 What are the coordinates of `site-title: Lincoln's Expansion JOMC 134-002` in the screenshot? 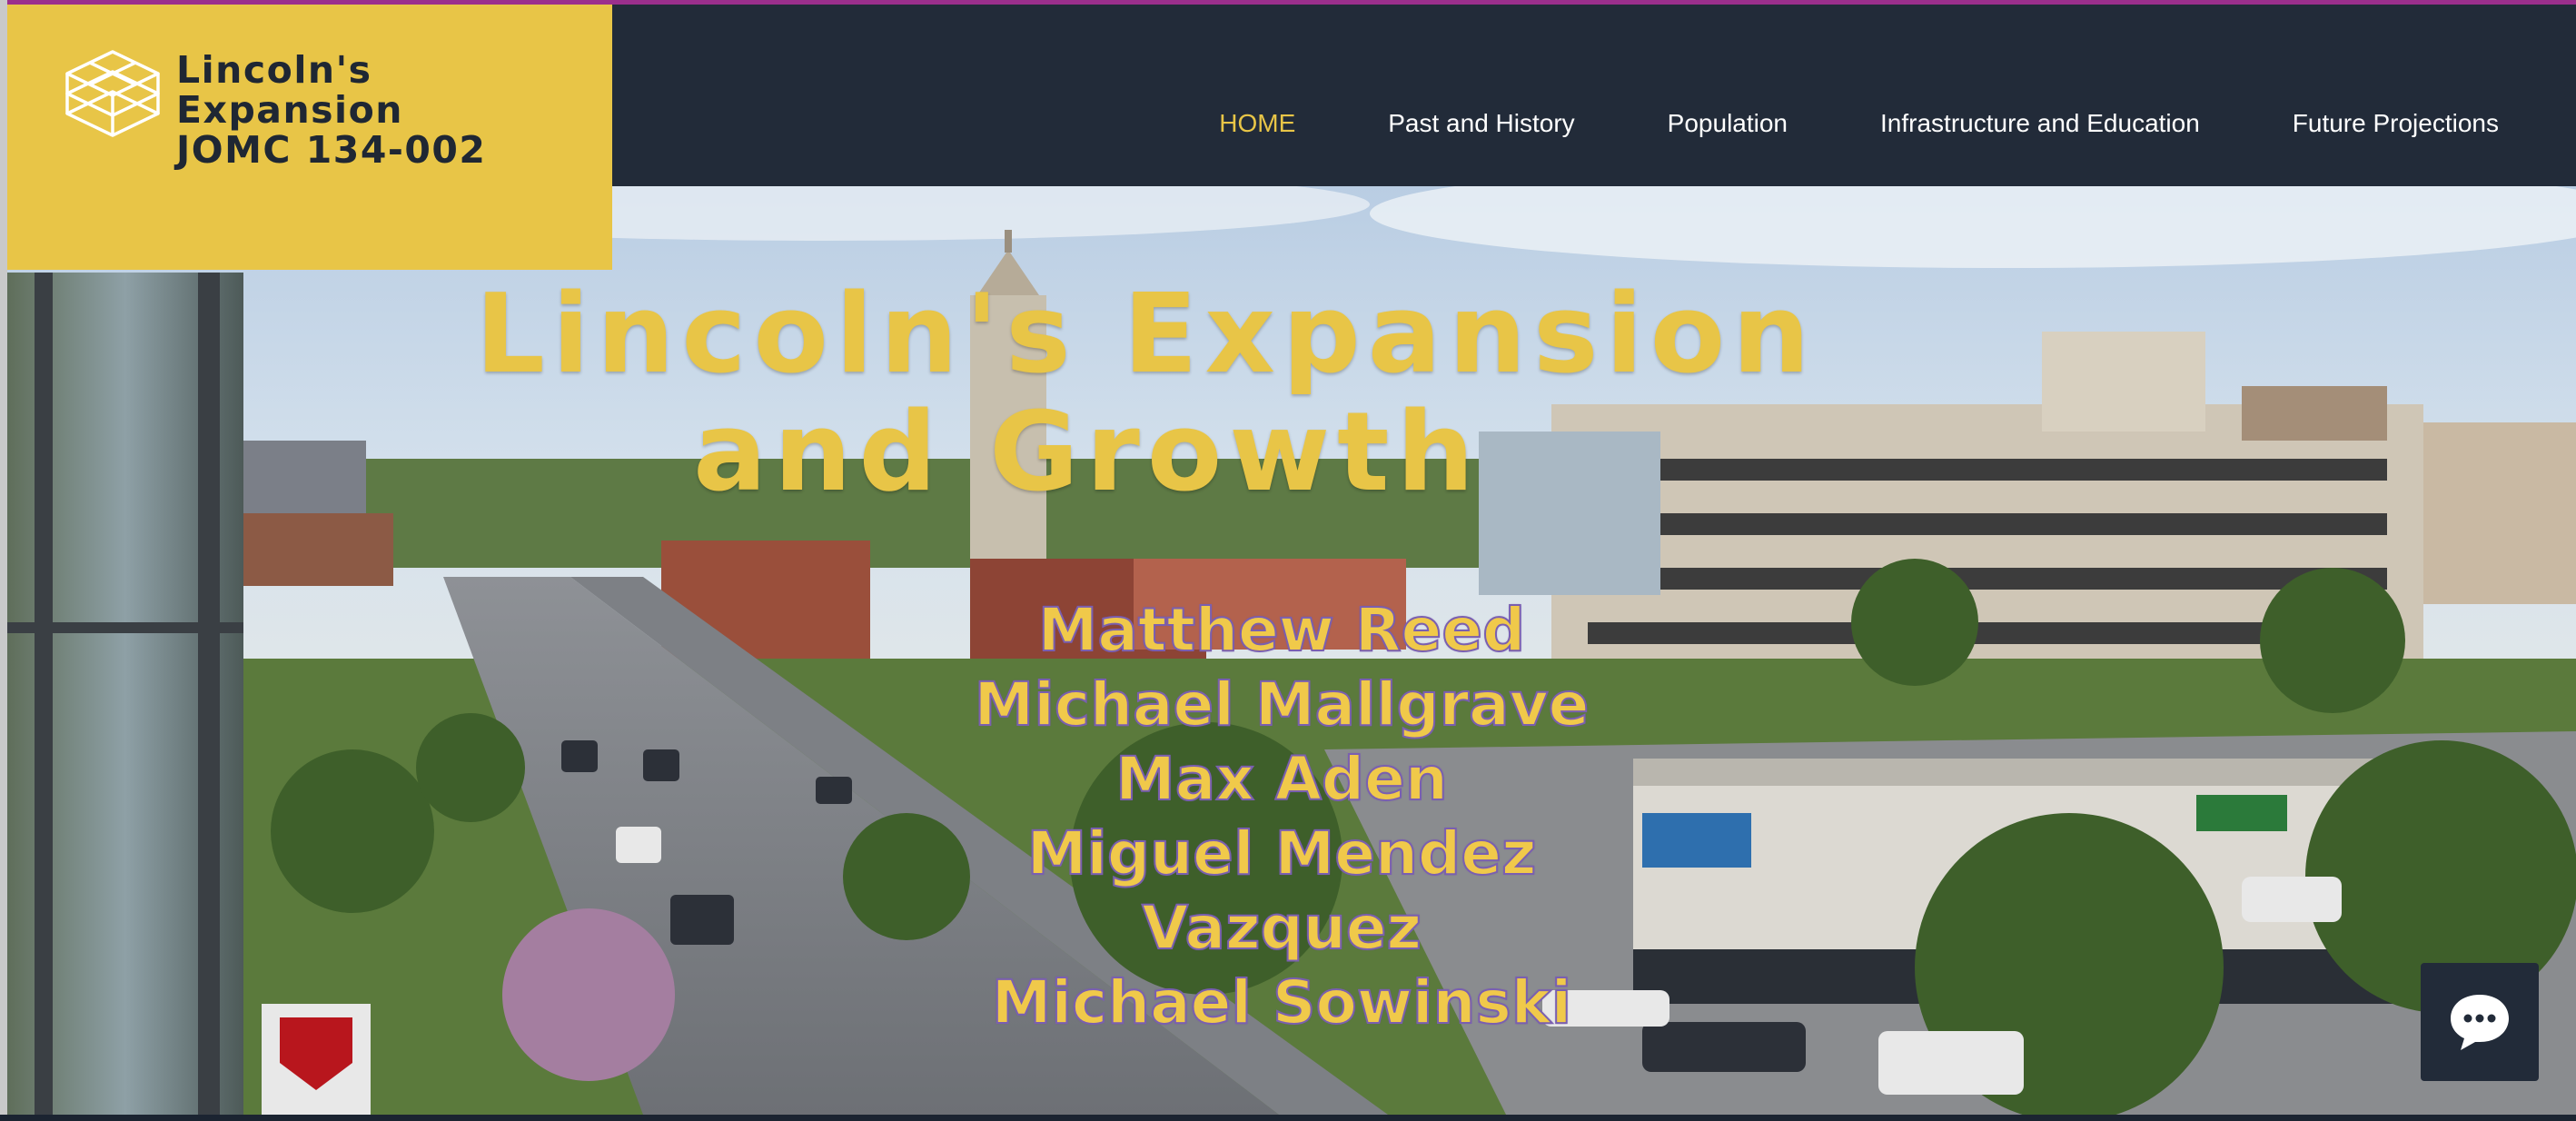 It's located at (394, 110).